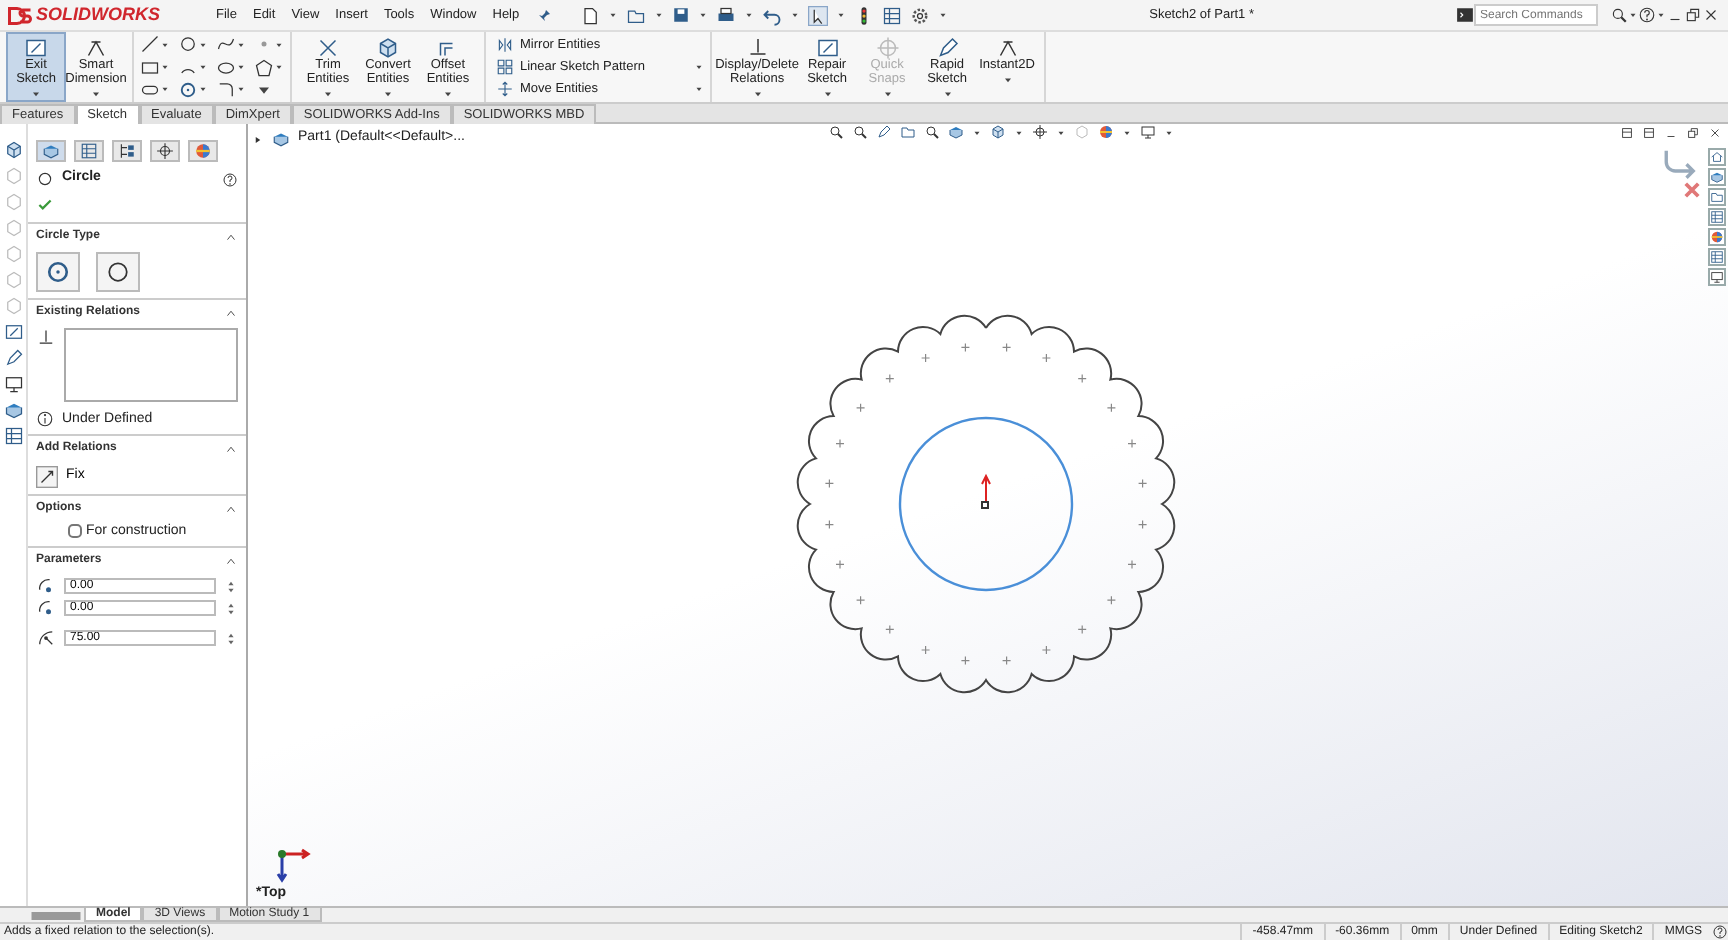 This screenshot has height=940, width=1728. I want to click on move-arrows-icon, so click(505, 89).